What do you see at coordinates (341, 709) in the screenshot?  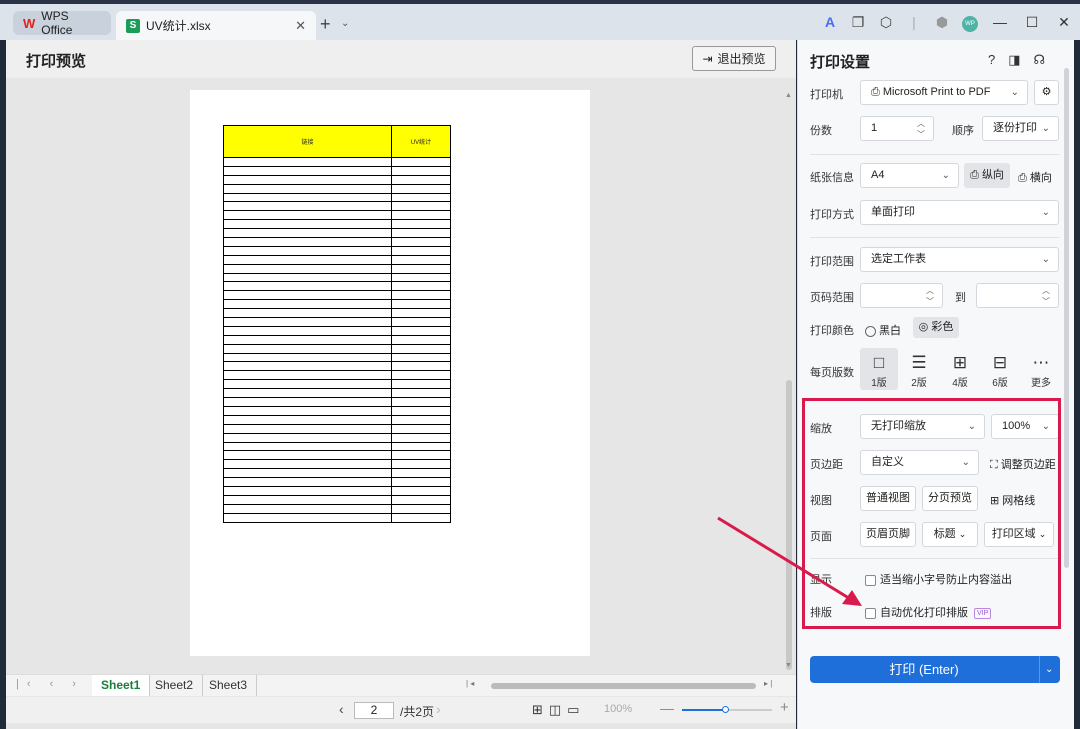 I see `prev-page-icon: ‹` at bounding box center [341, 709].